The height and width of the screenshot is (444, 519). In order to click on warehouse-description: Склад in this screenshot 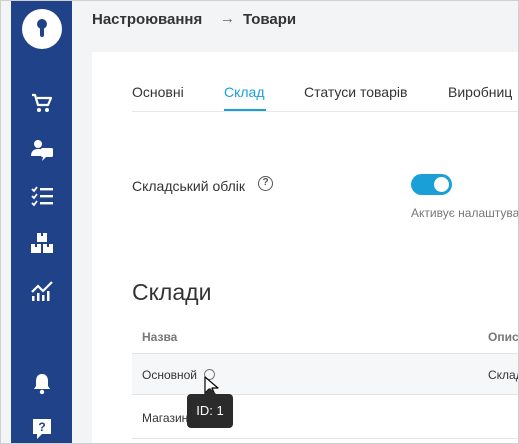, I will do `click(503, 375)`.